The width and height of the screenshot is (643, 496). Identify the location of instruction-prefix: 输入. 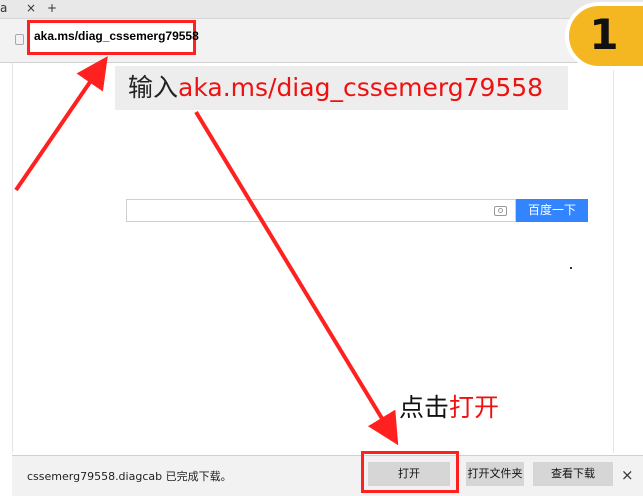
(153, 87).